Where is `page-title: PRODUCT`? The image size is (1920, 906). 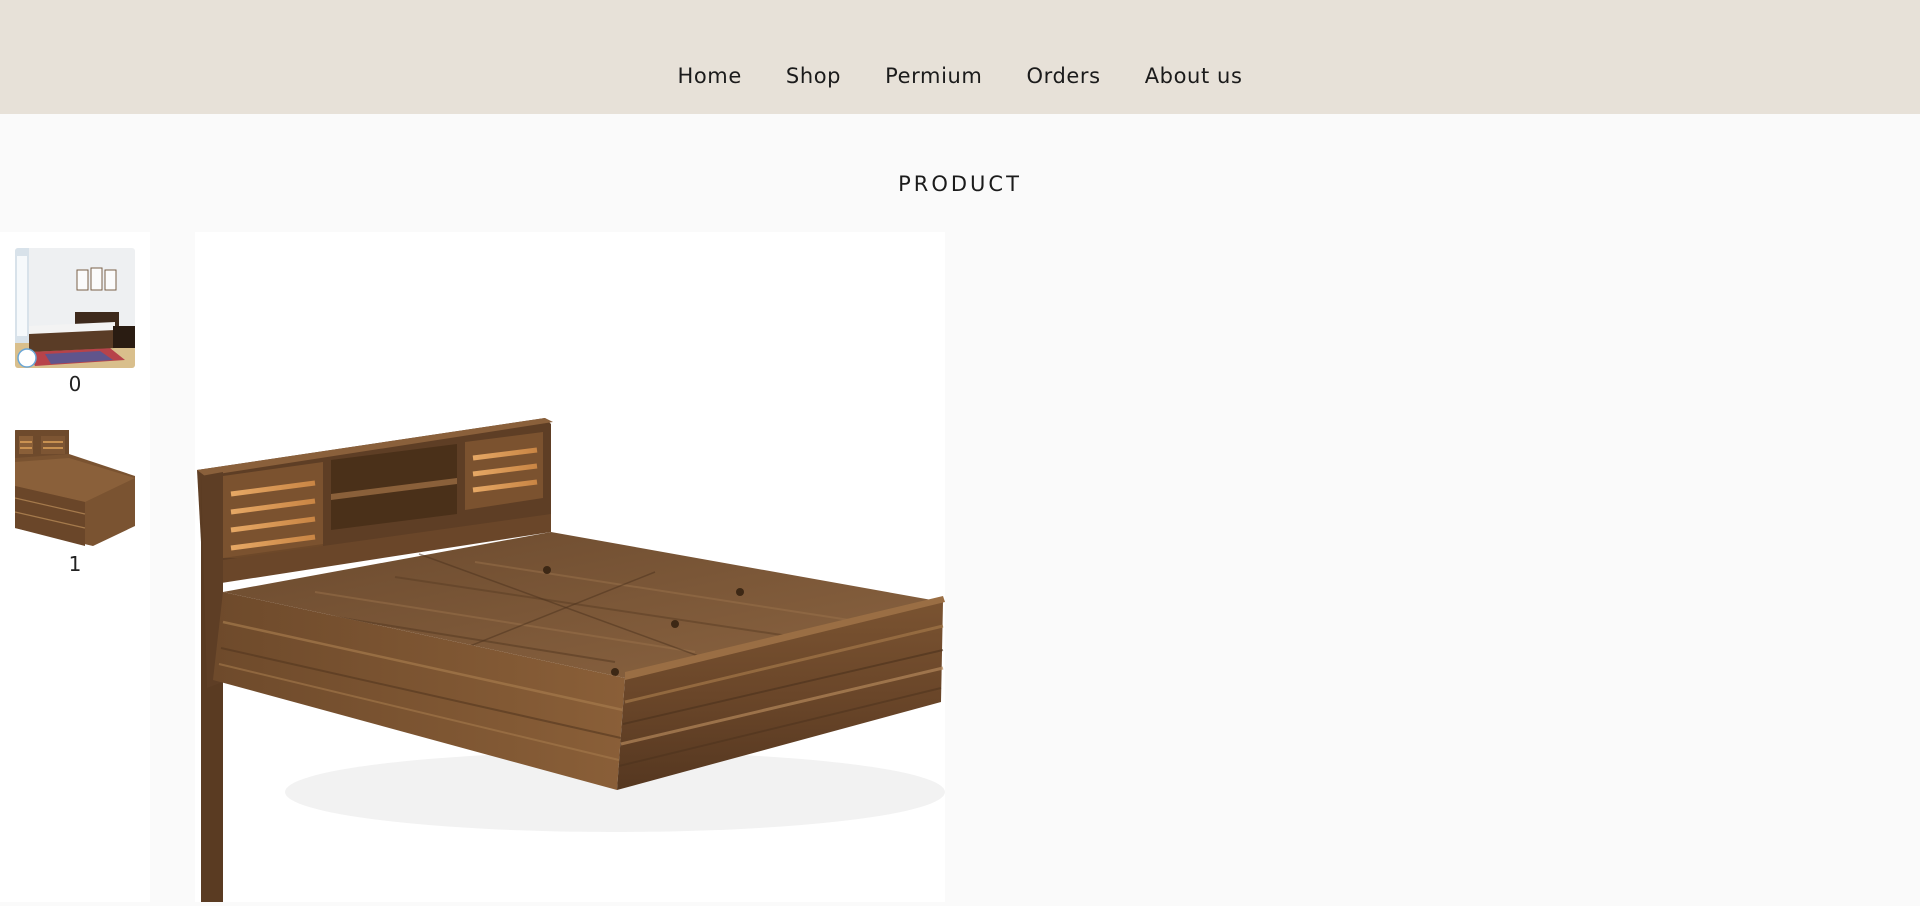 page-title: PRODUCT is located at coordinates (960, 184).